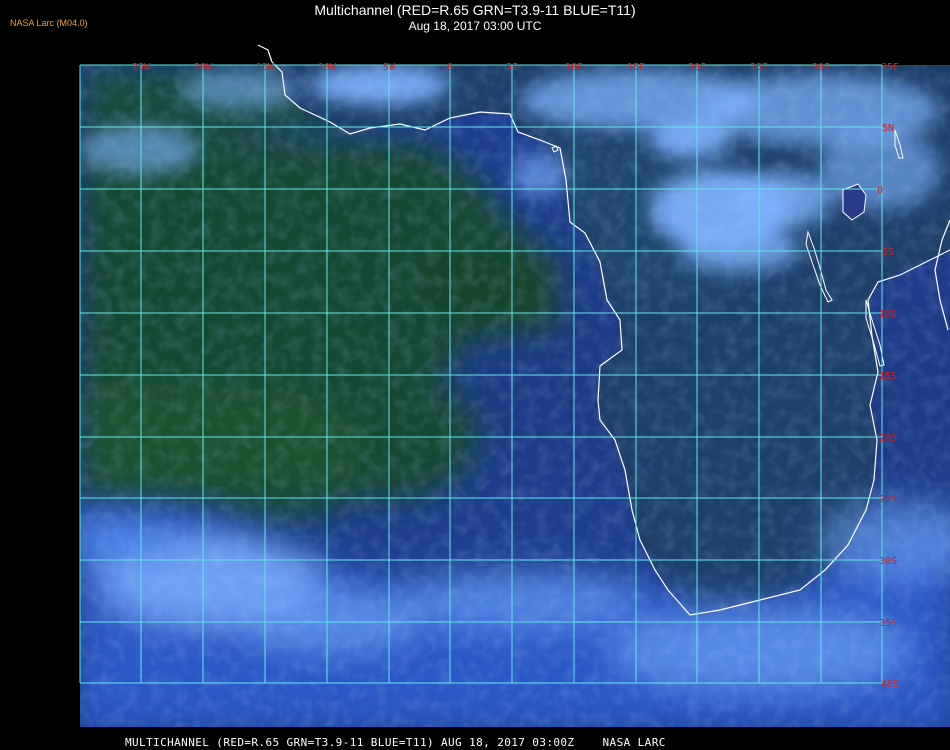 The height and width of the screenshot is (750, 950). Describe the element at coordinates (888, 499) in the screenshot. I see `lat-label: 25S` at that location.